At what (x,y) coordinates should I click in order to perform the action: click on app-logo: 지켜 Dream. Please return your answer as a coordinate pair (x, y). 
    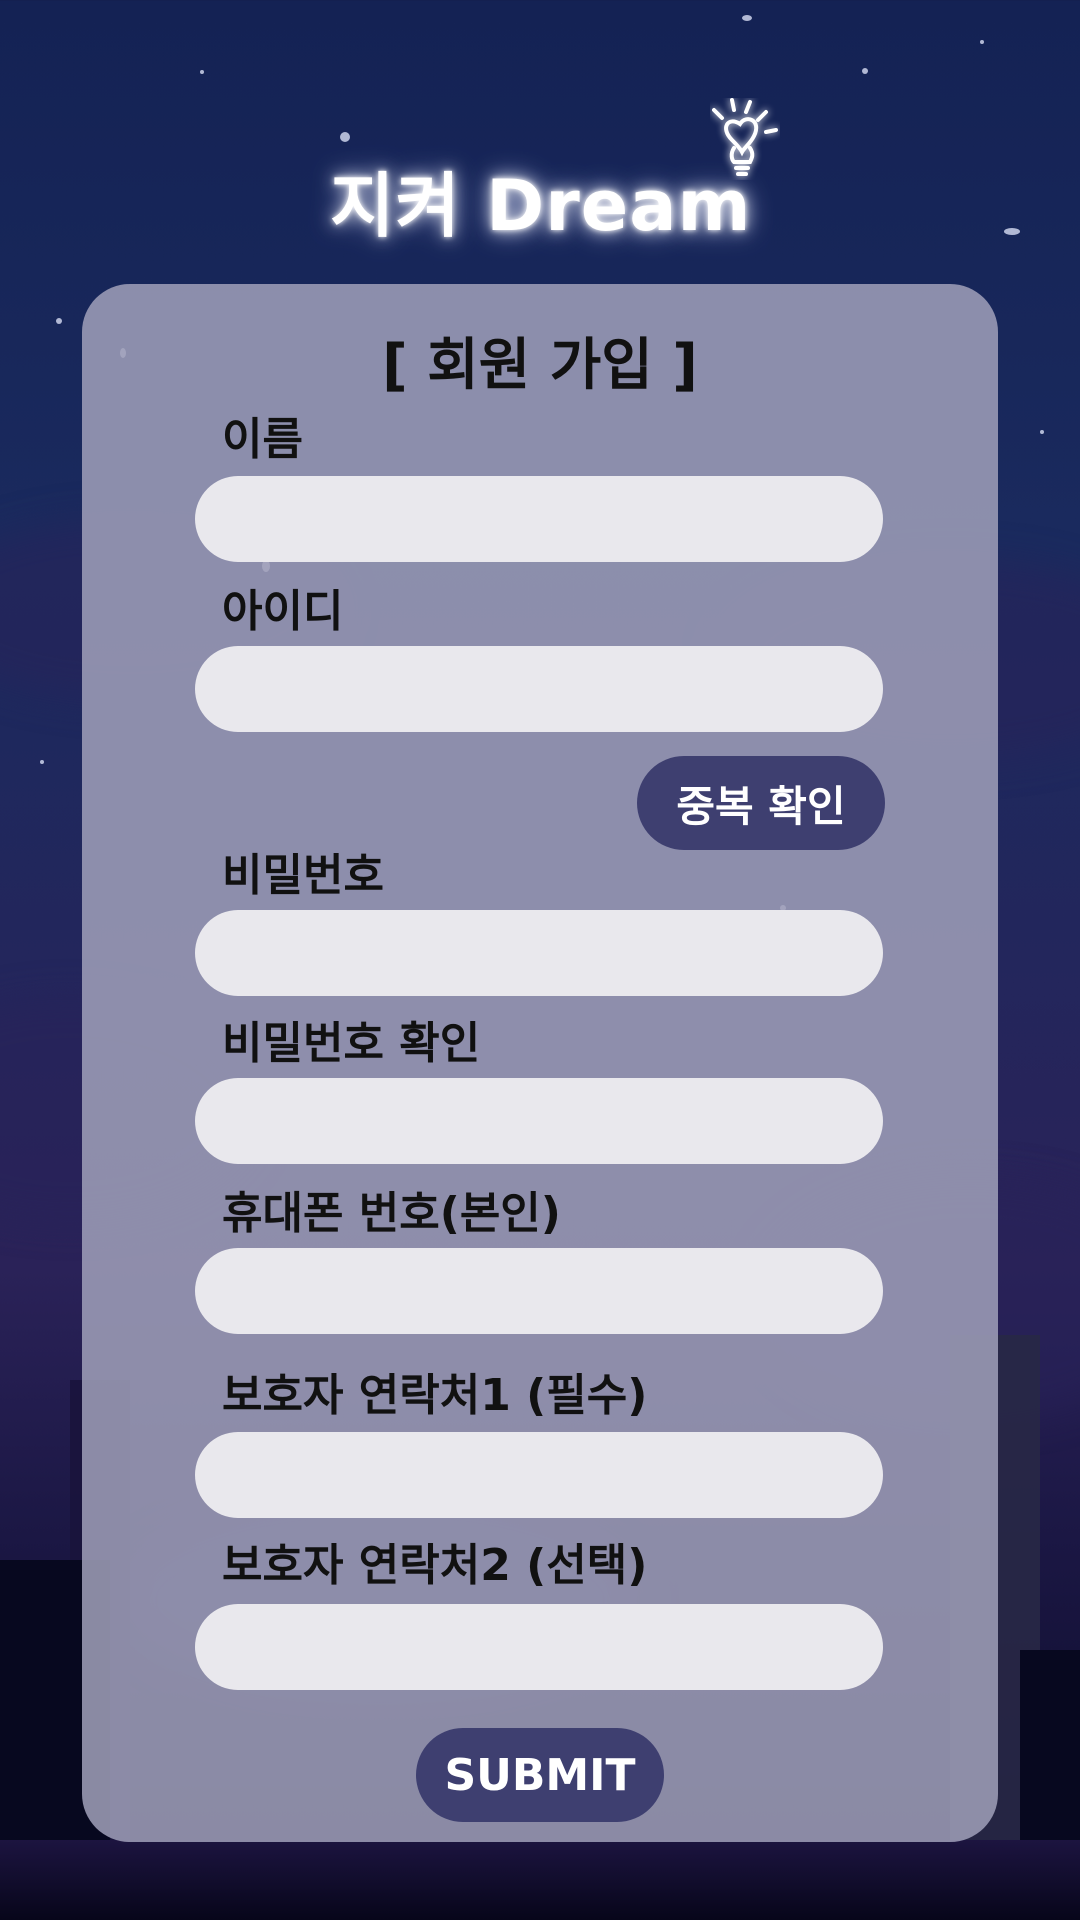
    Looking at the image, I should click on (540, 200).